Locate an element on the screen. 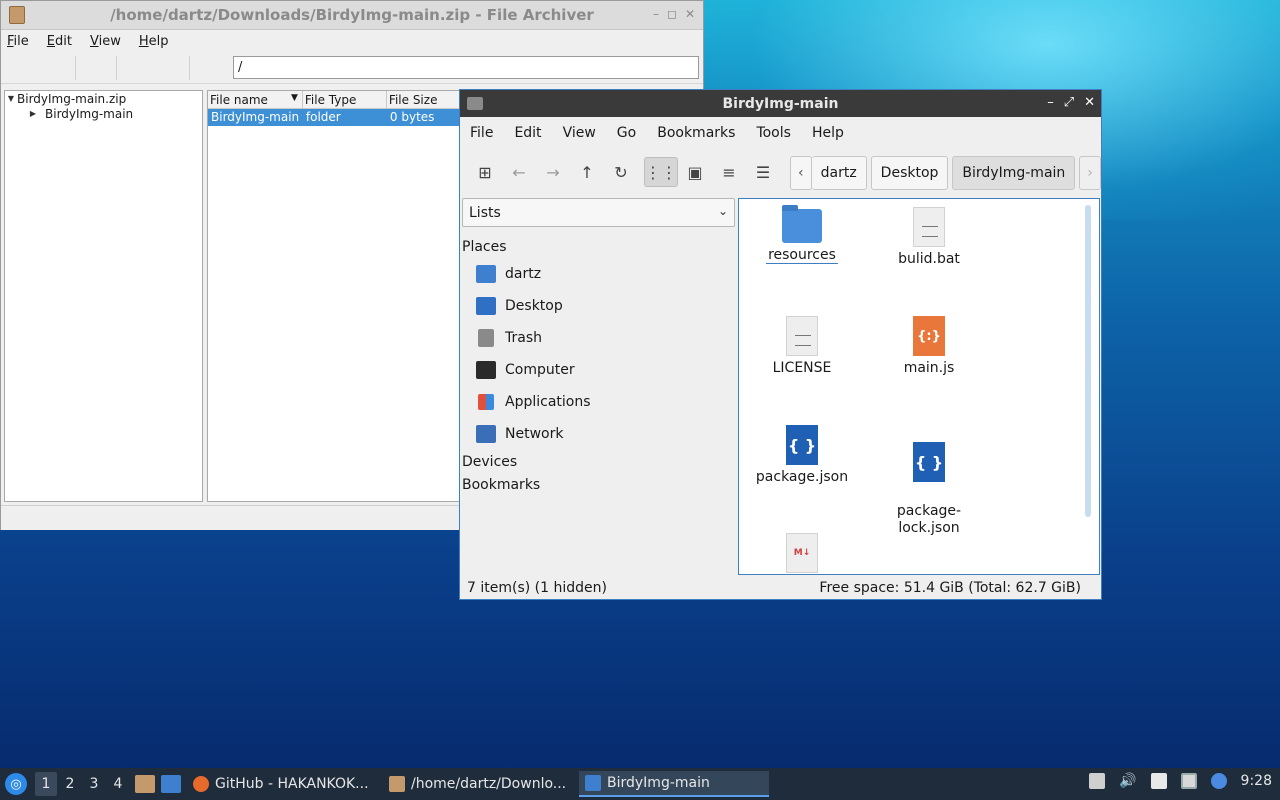 Image resolution: width=1280 pixels, height=800 pixels. sidebar-item-label: Network is located at coordinates (534, 434).